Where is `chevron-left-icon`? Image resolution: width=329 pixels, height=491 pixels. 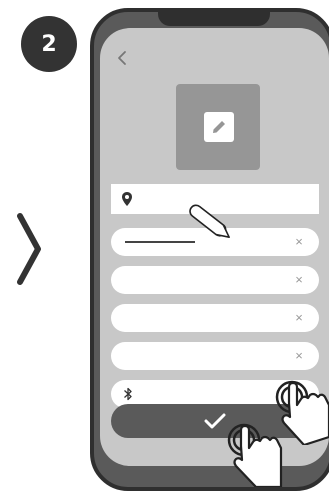
chevron-left-icon is located at coordinates (122, 58).